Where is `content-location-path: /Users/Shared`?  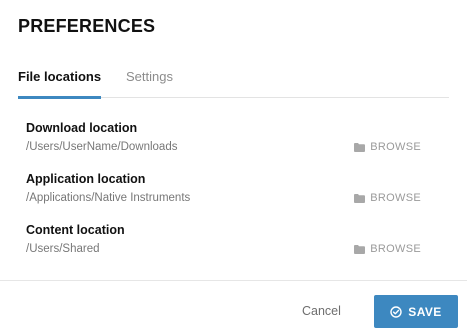 content-location-path: /Users/Shared is located at coordinates (63, 249).